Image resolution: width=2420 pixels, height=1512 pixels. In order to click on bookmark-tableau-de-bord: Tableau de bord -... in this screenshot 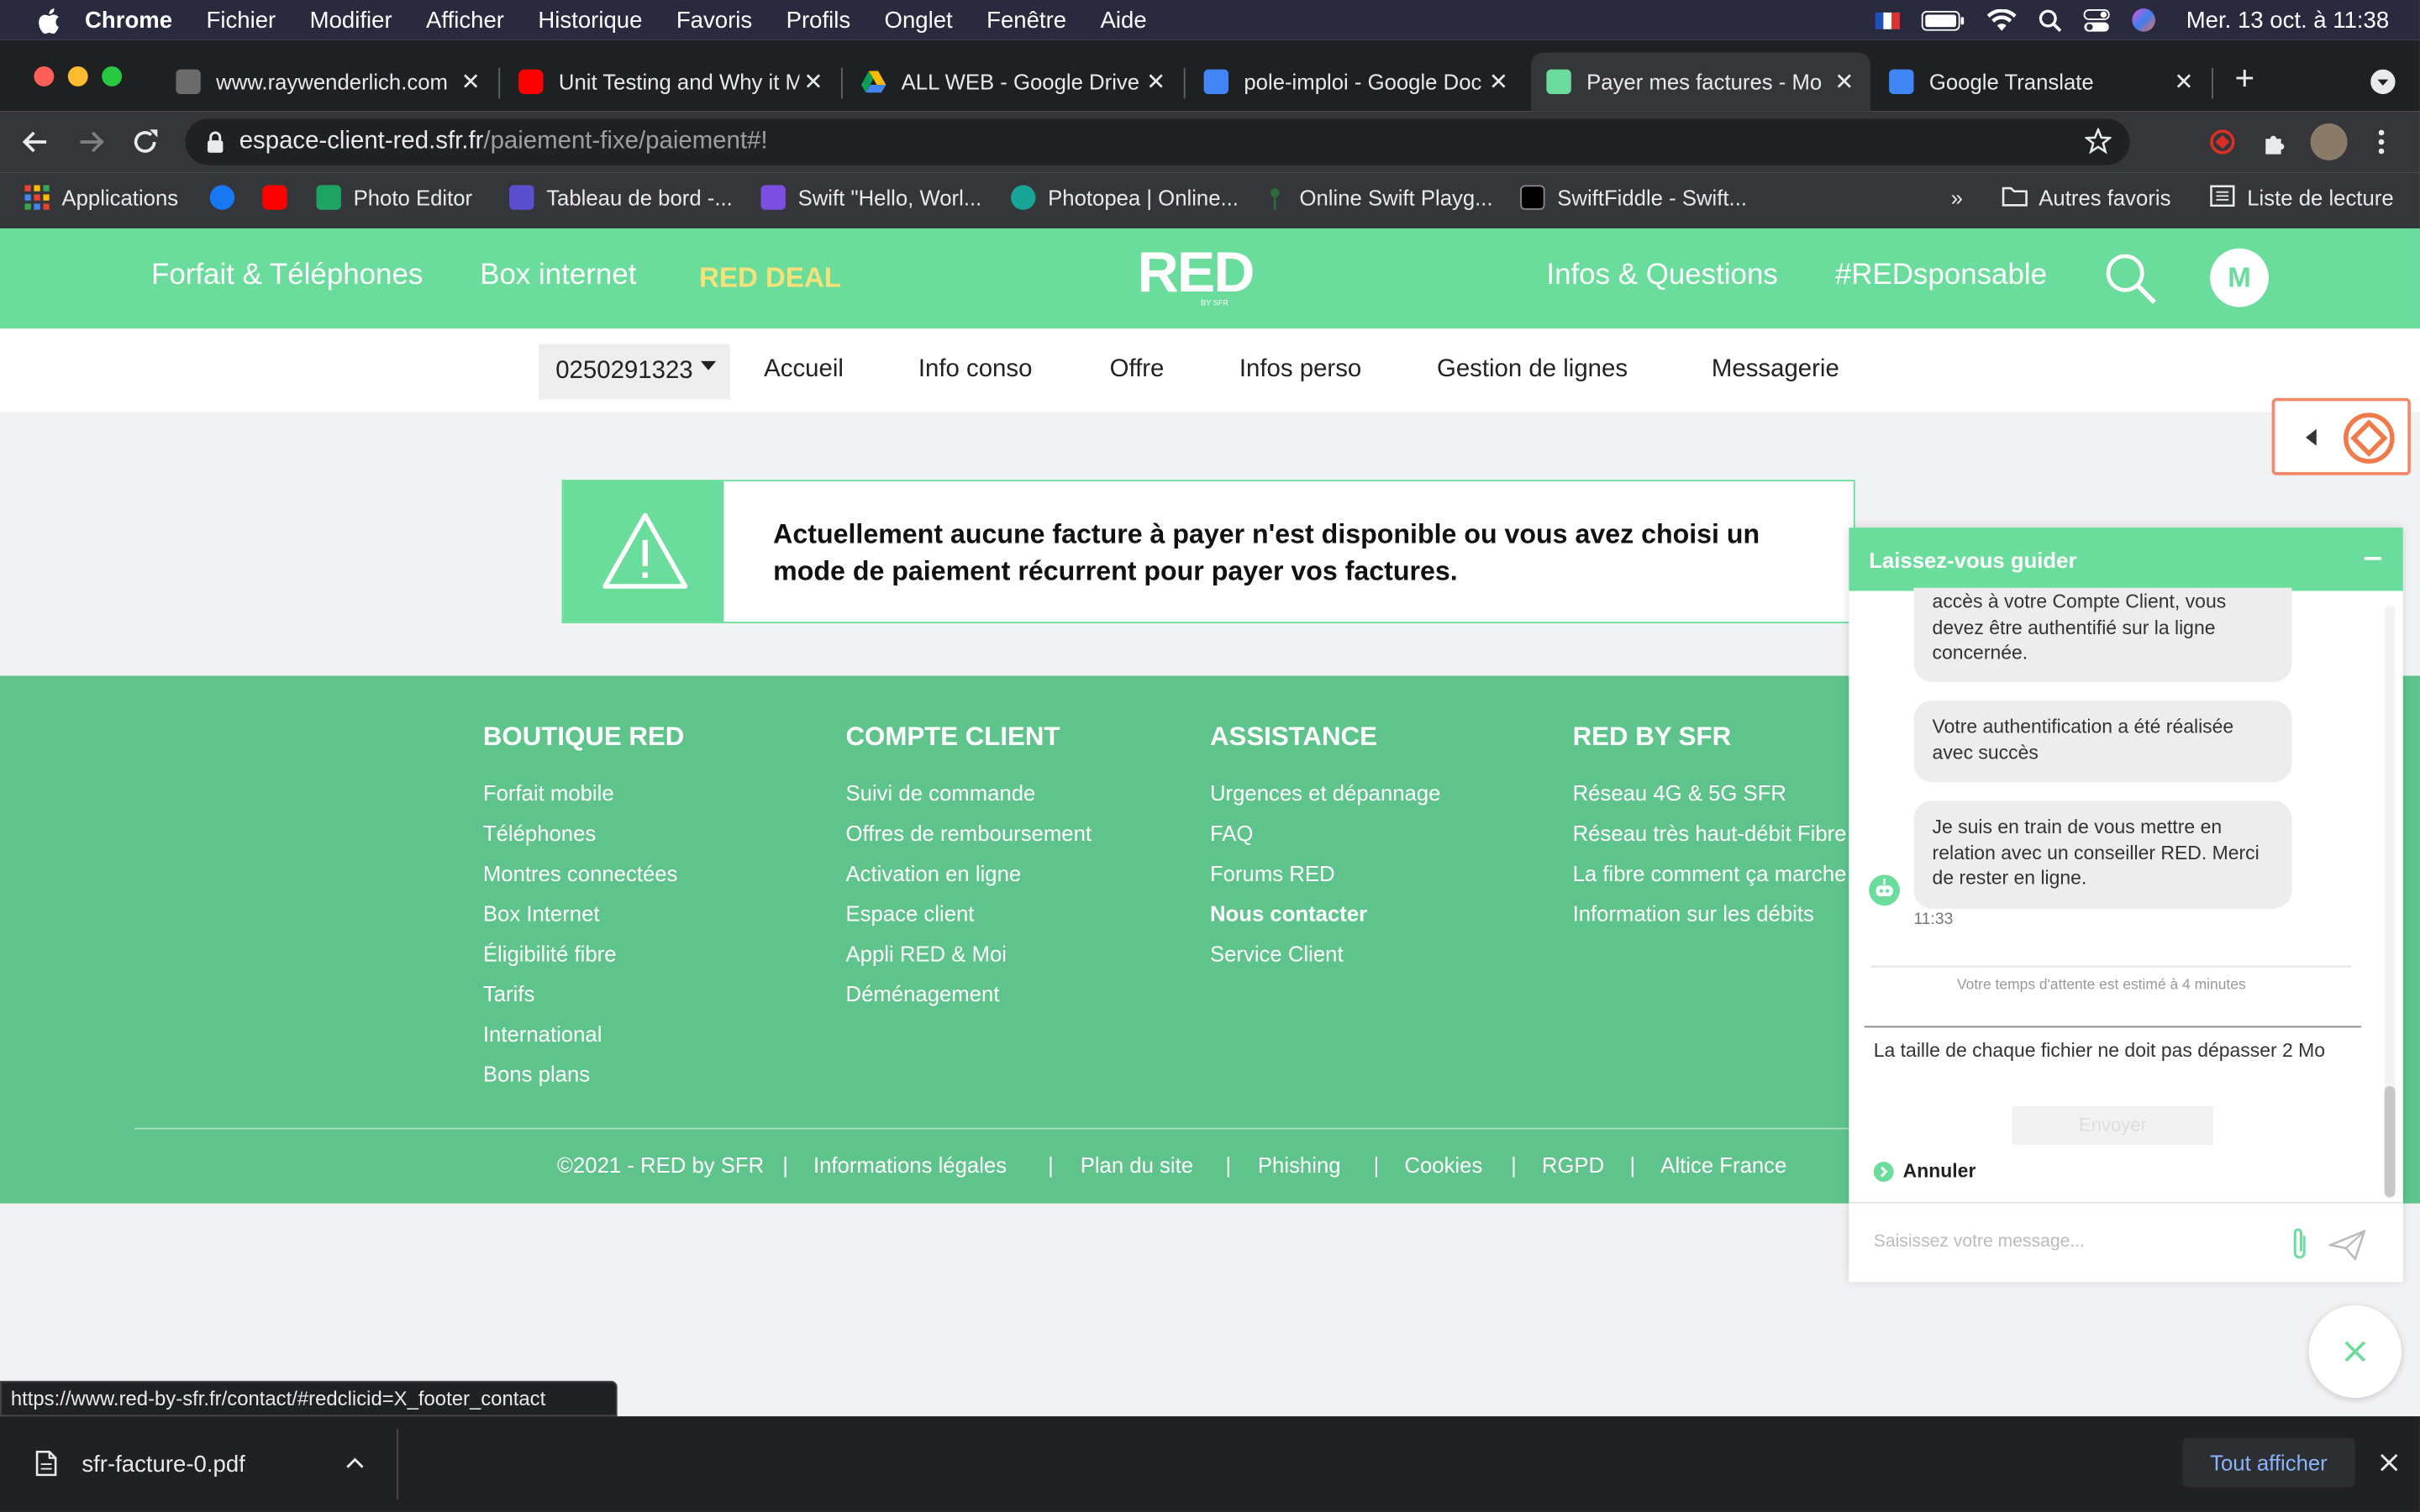, I will do `click(621, 197)`.